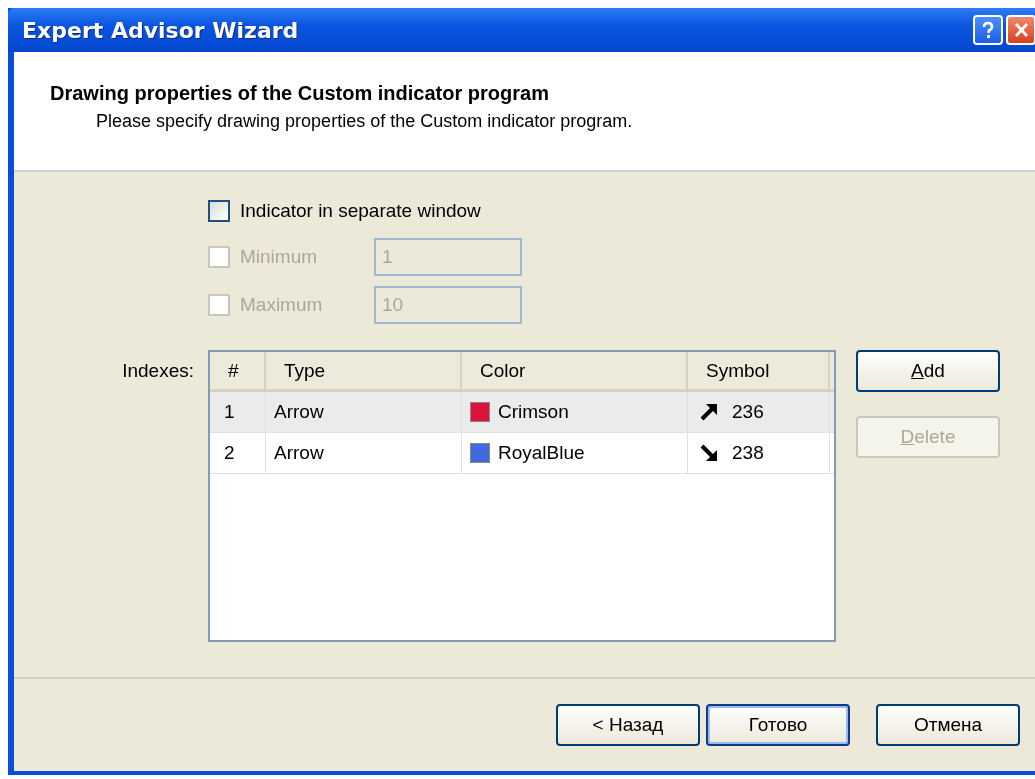 This screenshot has height=779, width=1035. Describe the element at coordinates (158, 370) in the screenshot. I see `indexes-label: Indexes:` at that location.